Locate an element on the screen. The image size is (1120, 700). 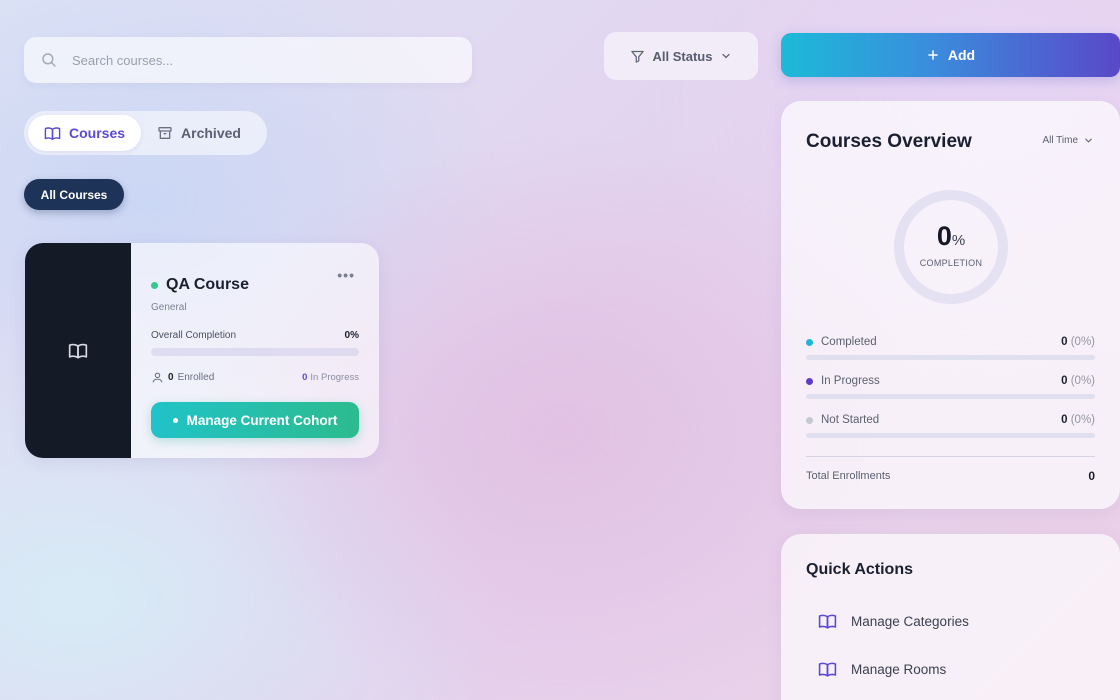
overview-title: Courses Overview is located at coordinates (889, 141).